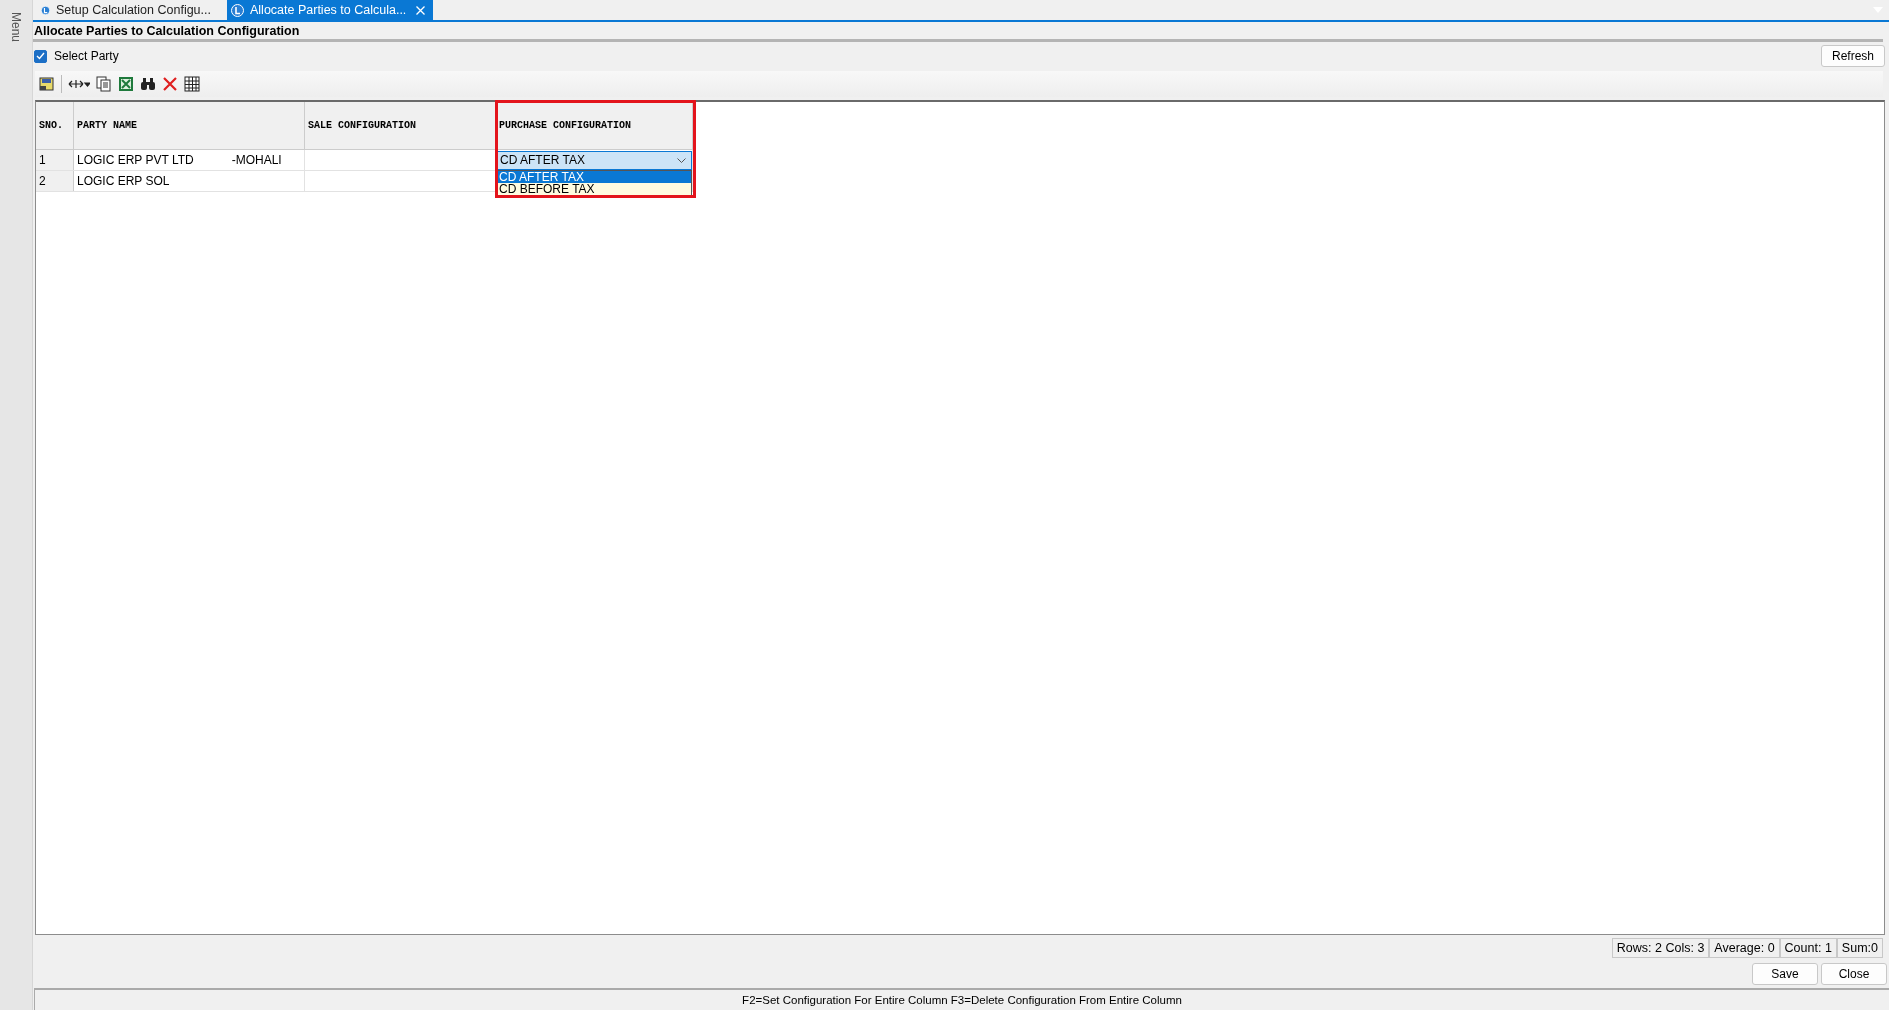  What do you see at coordinates (123, 181) in the screenshot?
I see `party-name: LOGIC ERP SOL` at bounding box center [123, 181].